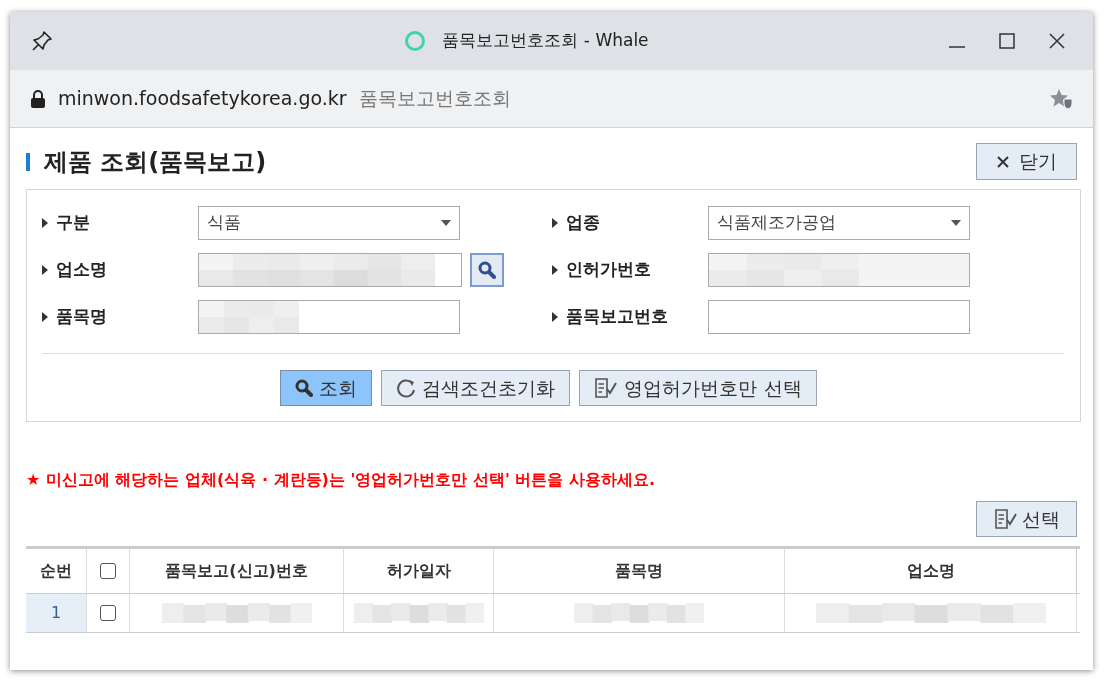 The height and width of the screenshot is (682, 1104). I want to click on close-button: 닫기, so click(1026, 161).